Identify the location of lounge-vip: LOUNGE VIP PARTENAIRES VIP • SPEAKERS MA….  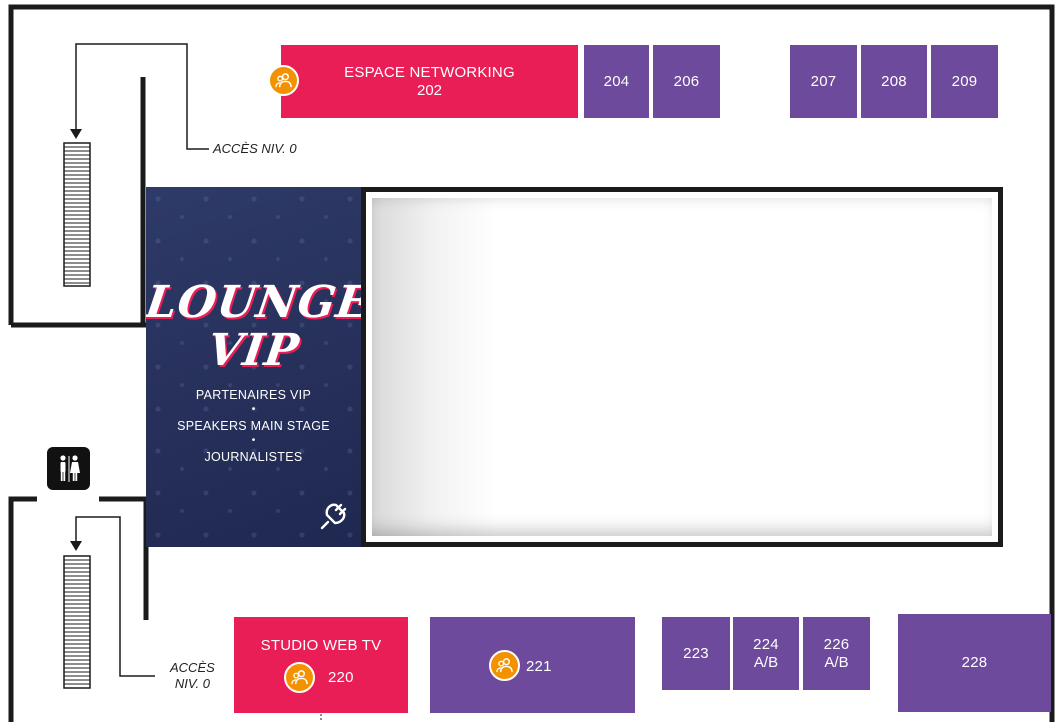
(253, 367).